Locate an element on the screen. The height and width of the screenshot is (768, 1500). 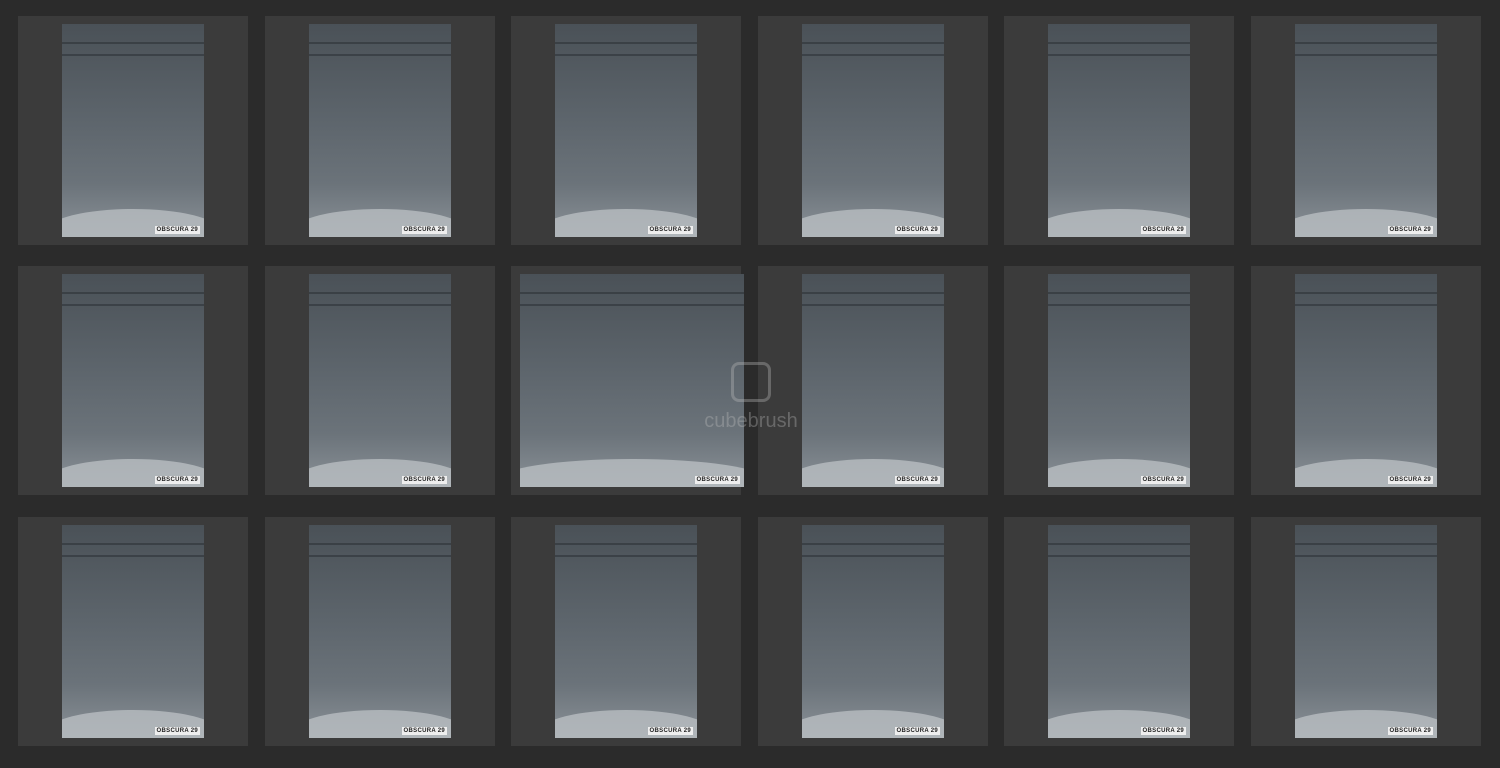
cubebrush-logo-icon is located at coordinates (751, 382).